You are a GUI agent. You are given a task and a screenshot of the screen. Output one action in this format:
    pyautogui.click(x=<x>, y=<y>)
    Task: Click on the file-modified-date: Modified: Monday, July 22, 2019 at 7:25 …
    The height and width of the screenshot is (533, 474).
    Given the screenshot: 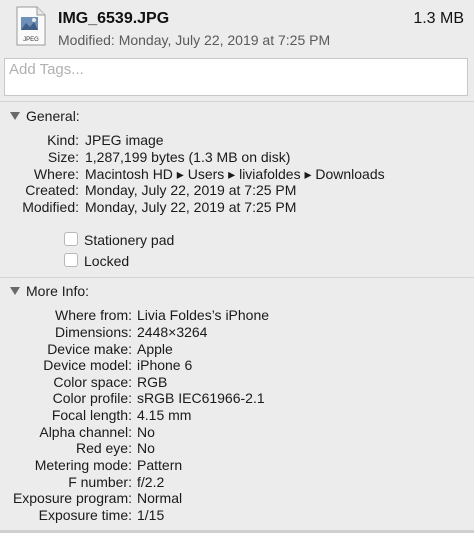 What is the action you would take?
    pyautogui.click(x=194, y=40)
    